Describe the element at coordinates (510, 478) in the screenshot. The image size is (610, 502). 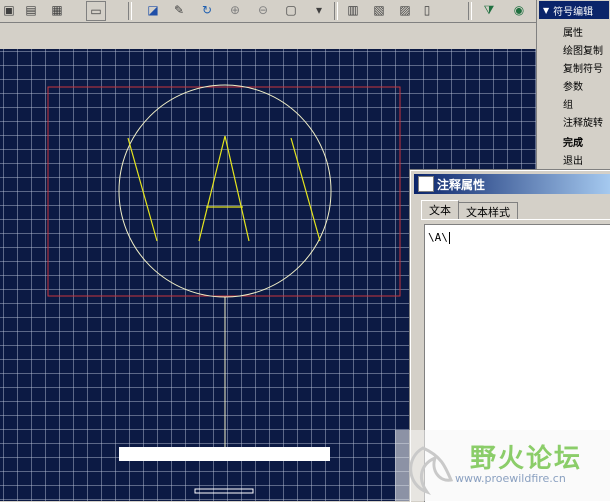
I see `watermark-url: www.proewildfire.cn` at that location.